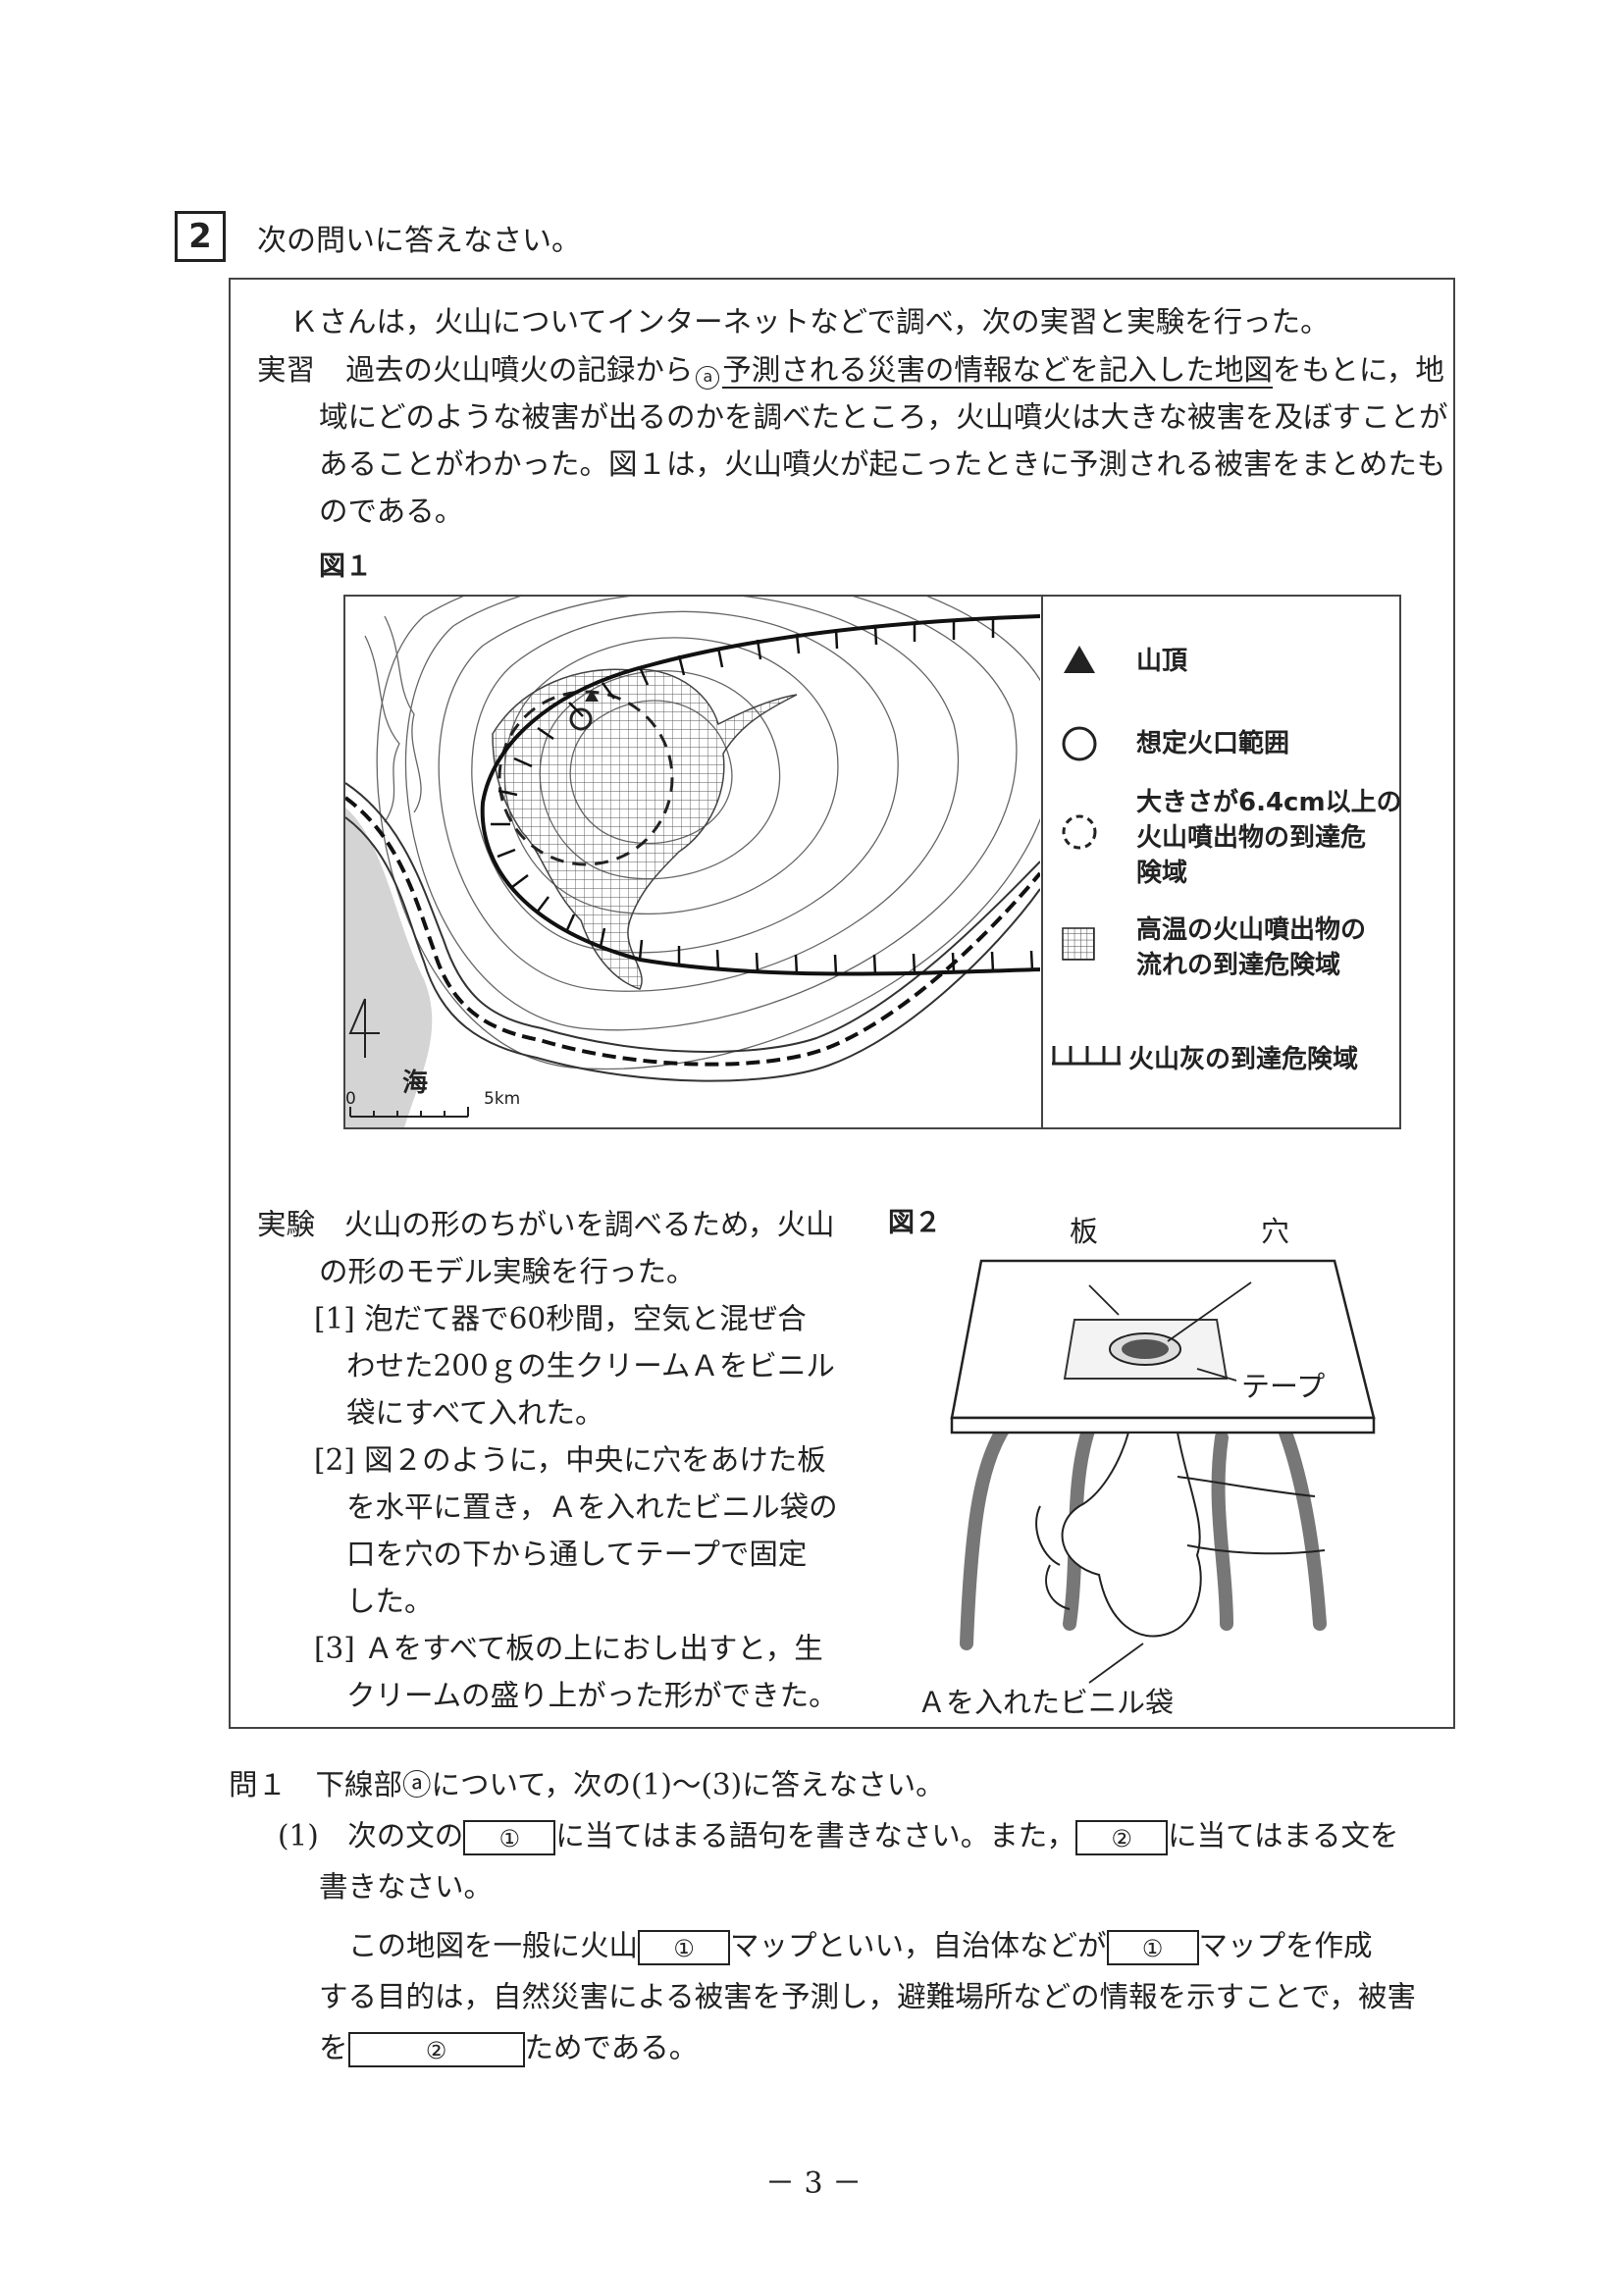  I want to click on blank-2: ②, so click(1122, 1837).